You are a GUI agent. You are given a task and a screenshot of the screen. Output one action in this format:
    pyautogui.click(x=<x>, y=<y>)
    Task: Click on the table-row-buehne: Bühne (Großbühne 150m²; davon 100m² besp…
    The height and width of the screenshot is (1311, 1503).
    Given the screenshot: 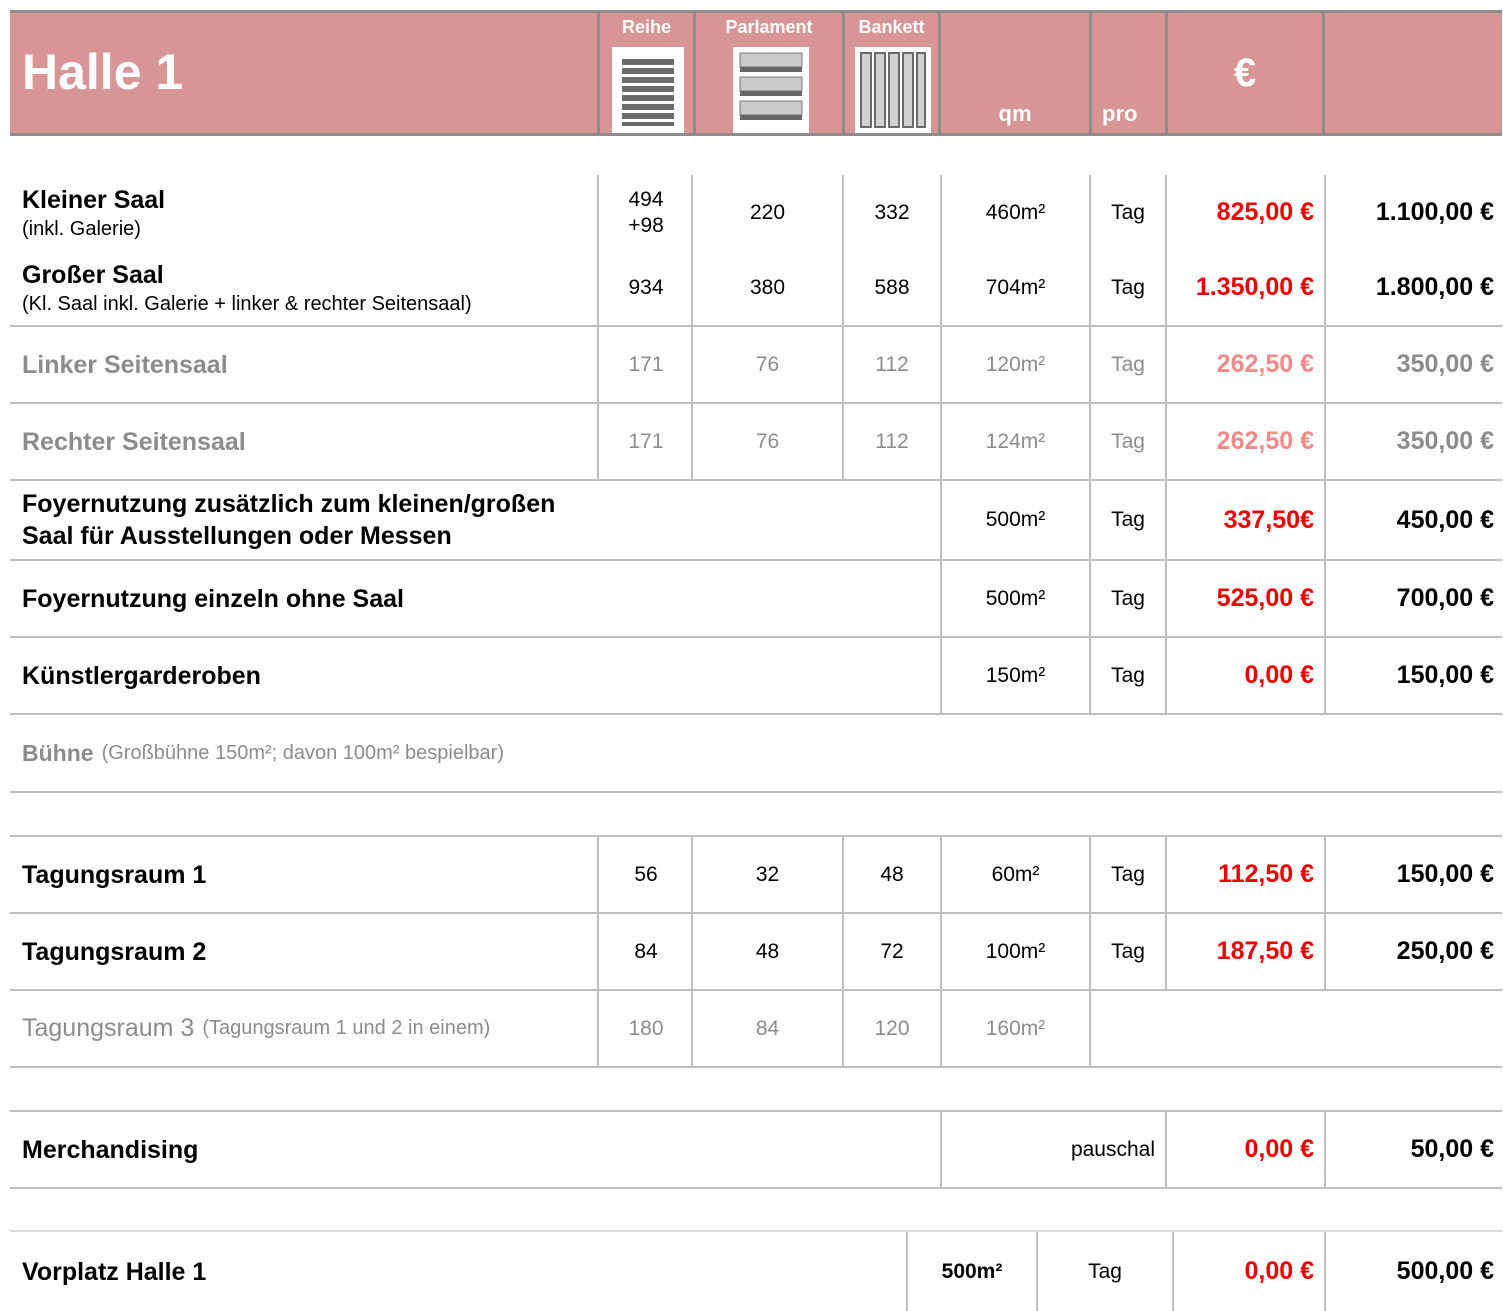 What is the action you would take?
    pyautogui.click(x=756, y=754)
    